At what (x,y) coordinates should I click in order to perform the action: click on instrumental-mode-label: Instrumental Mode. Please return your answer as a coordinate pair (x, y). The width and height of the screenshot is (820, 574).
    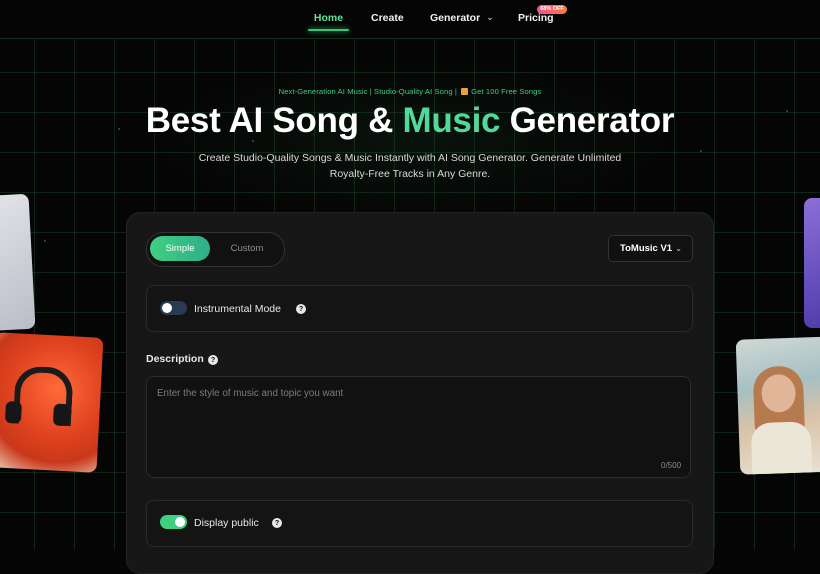
    Looking at the image, I should click on (237, 309).